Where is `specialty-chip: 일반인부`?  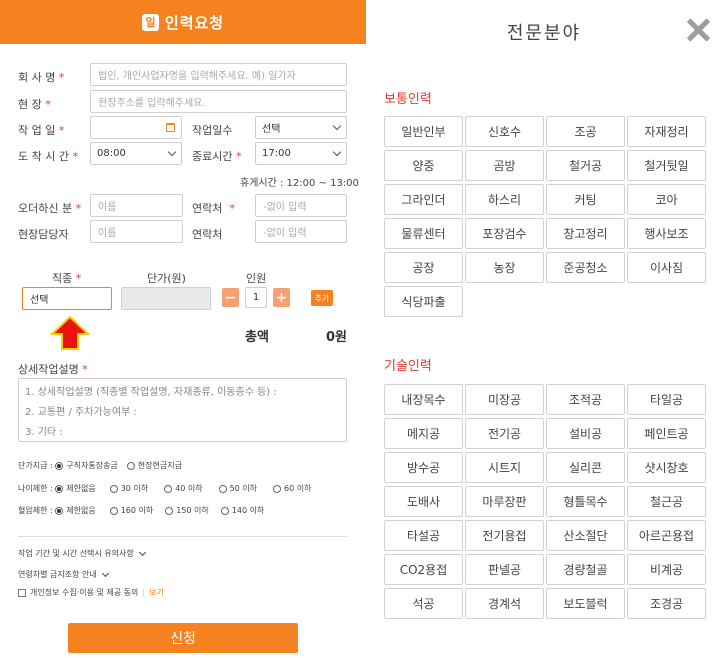 specialty-chip: 일반인부 is located at coordinates (423, 131).